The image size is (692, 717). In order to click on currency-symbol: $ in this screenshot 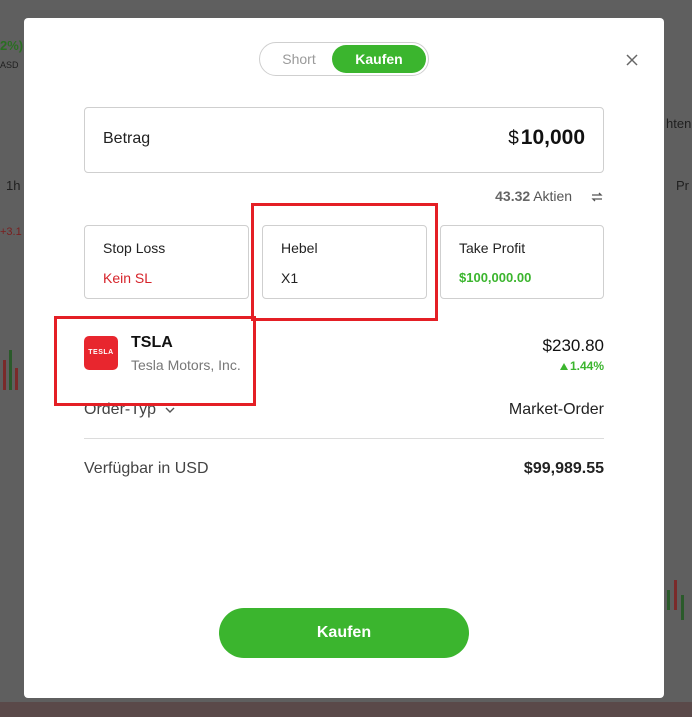, I will do `click(513, 138)`.